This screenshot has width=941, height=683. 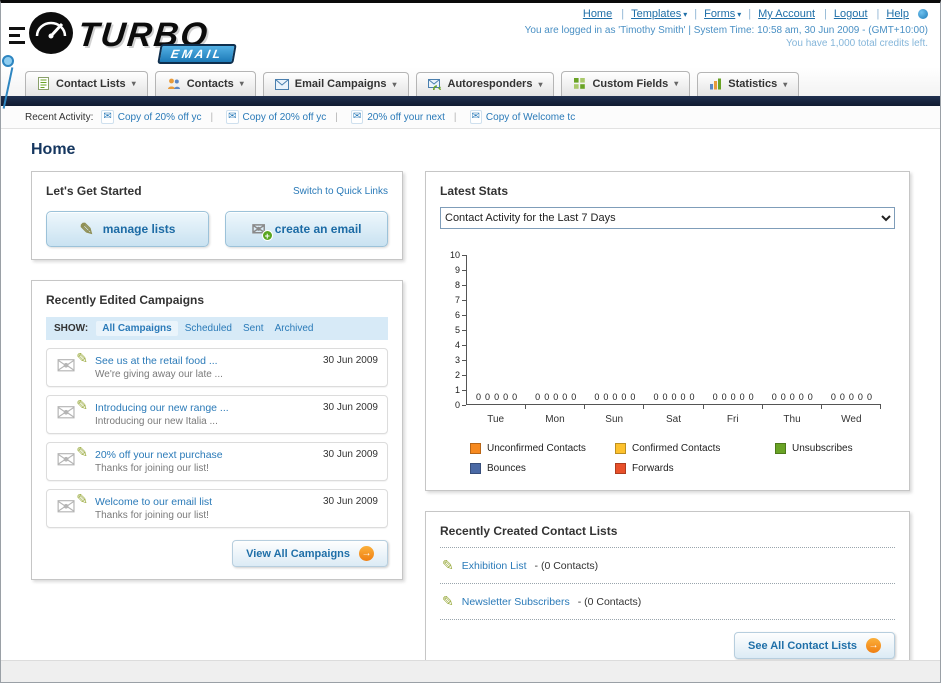 I want to click on campaign-title-link: 20% off your next purchase, so click(x=205, y=455).